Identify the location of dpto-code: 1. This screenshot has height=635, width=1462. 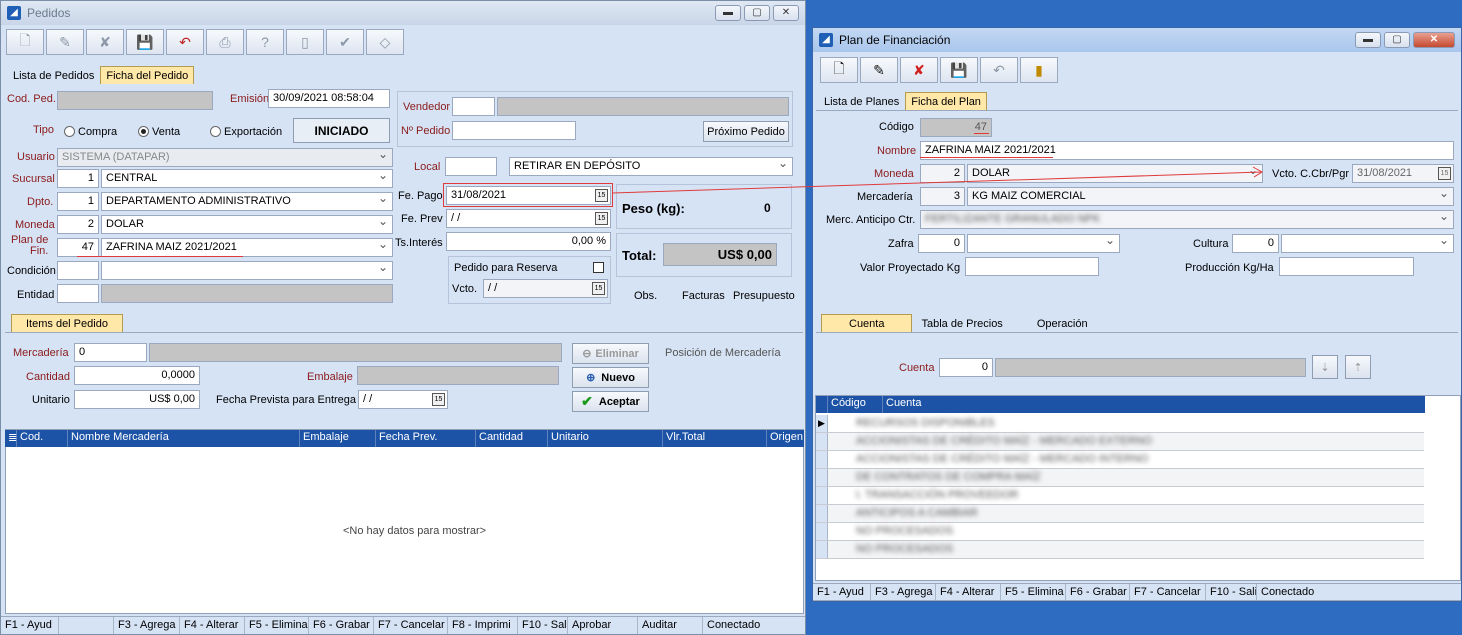
(78, 201).